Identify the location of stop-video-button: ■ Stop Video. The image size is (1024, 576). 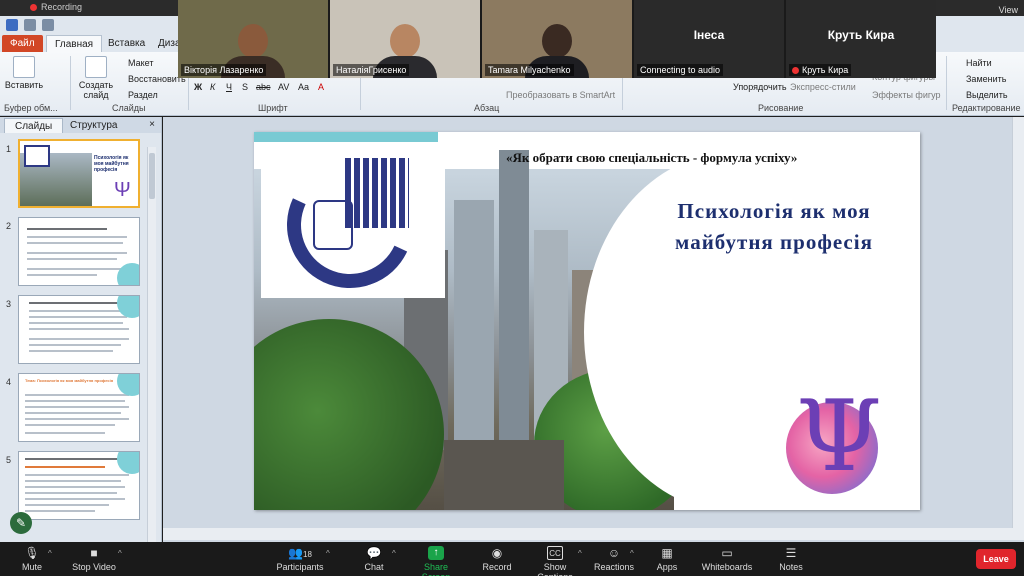
(94, 559).